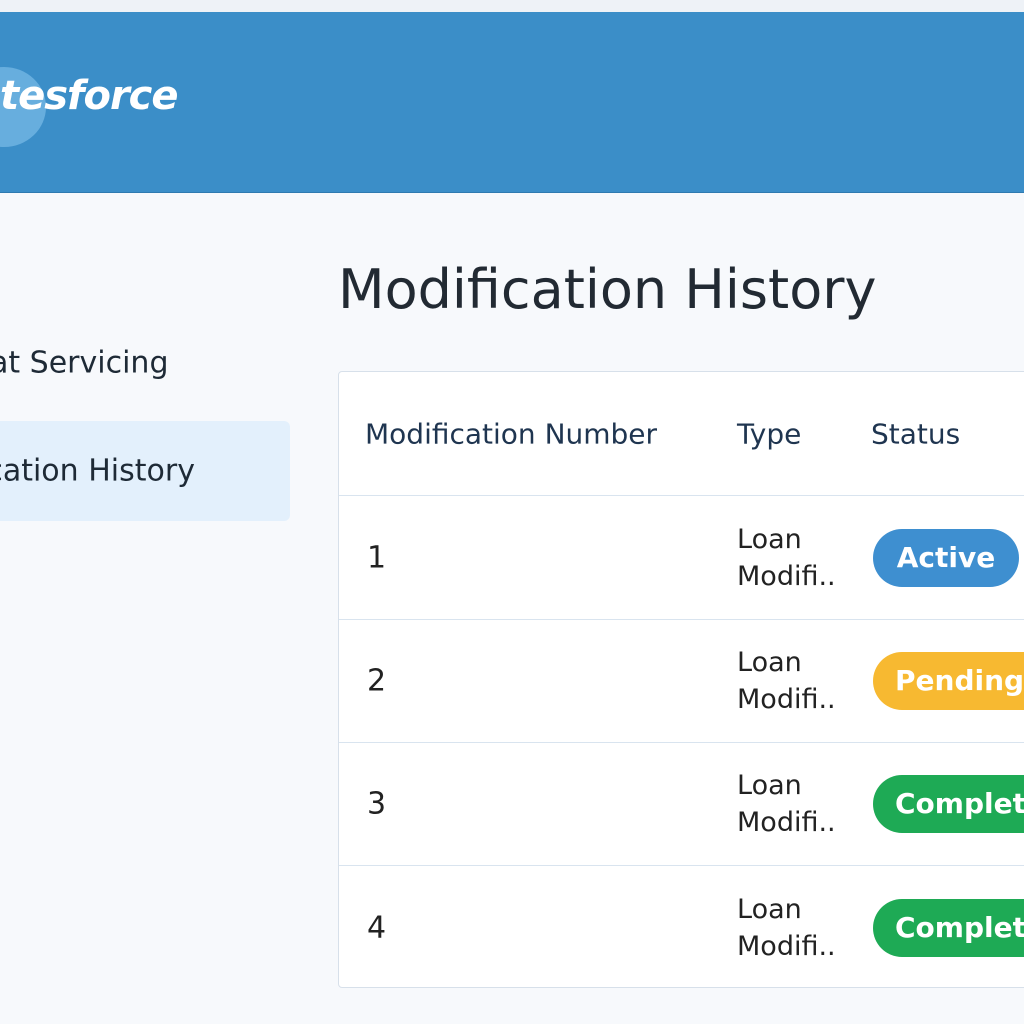 Image resolution: width=1024 pixels, height=1024 pixels. I want to click on modification-number-cell: 2, so click(377, 681).